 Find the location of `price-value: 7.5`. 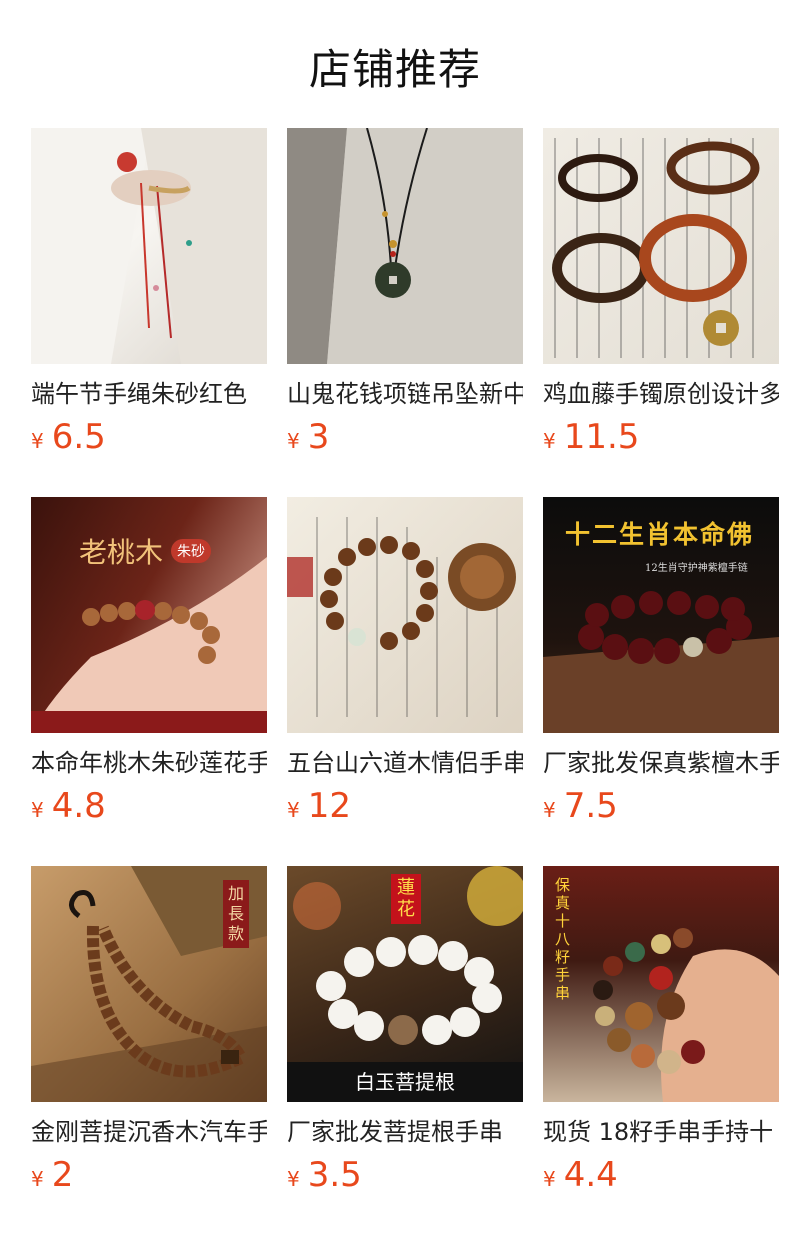

price-value: 7.5 is located at coordinates (590, 806).